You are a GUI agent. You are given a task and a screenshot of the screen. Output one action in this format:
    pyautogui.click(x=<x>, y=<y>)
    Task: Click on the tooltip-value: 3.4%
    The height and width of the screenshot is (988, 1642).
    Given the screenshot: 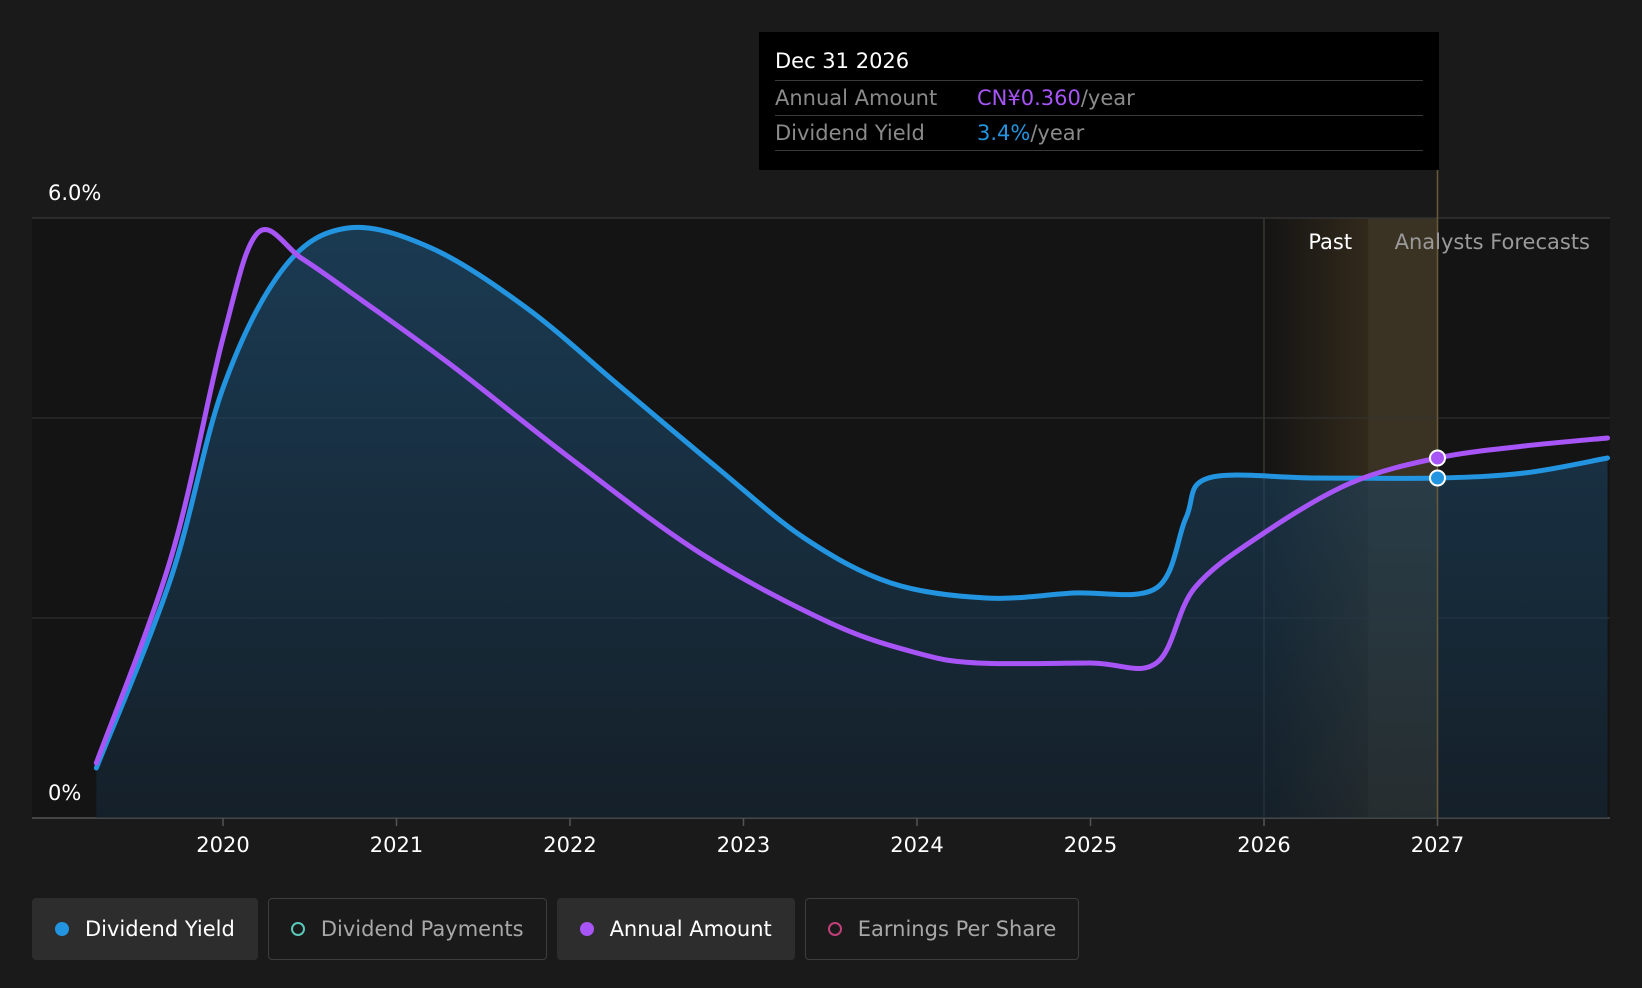 What is the action you would take?
    pyautogui.click(x=1004, y=133)
    